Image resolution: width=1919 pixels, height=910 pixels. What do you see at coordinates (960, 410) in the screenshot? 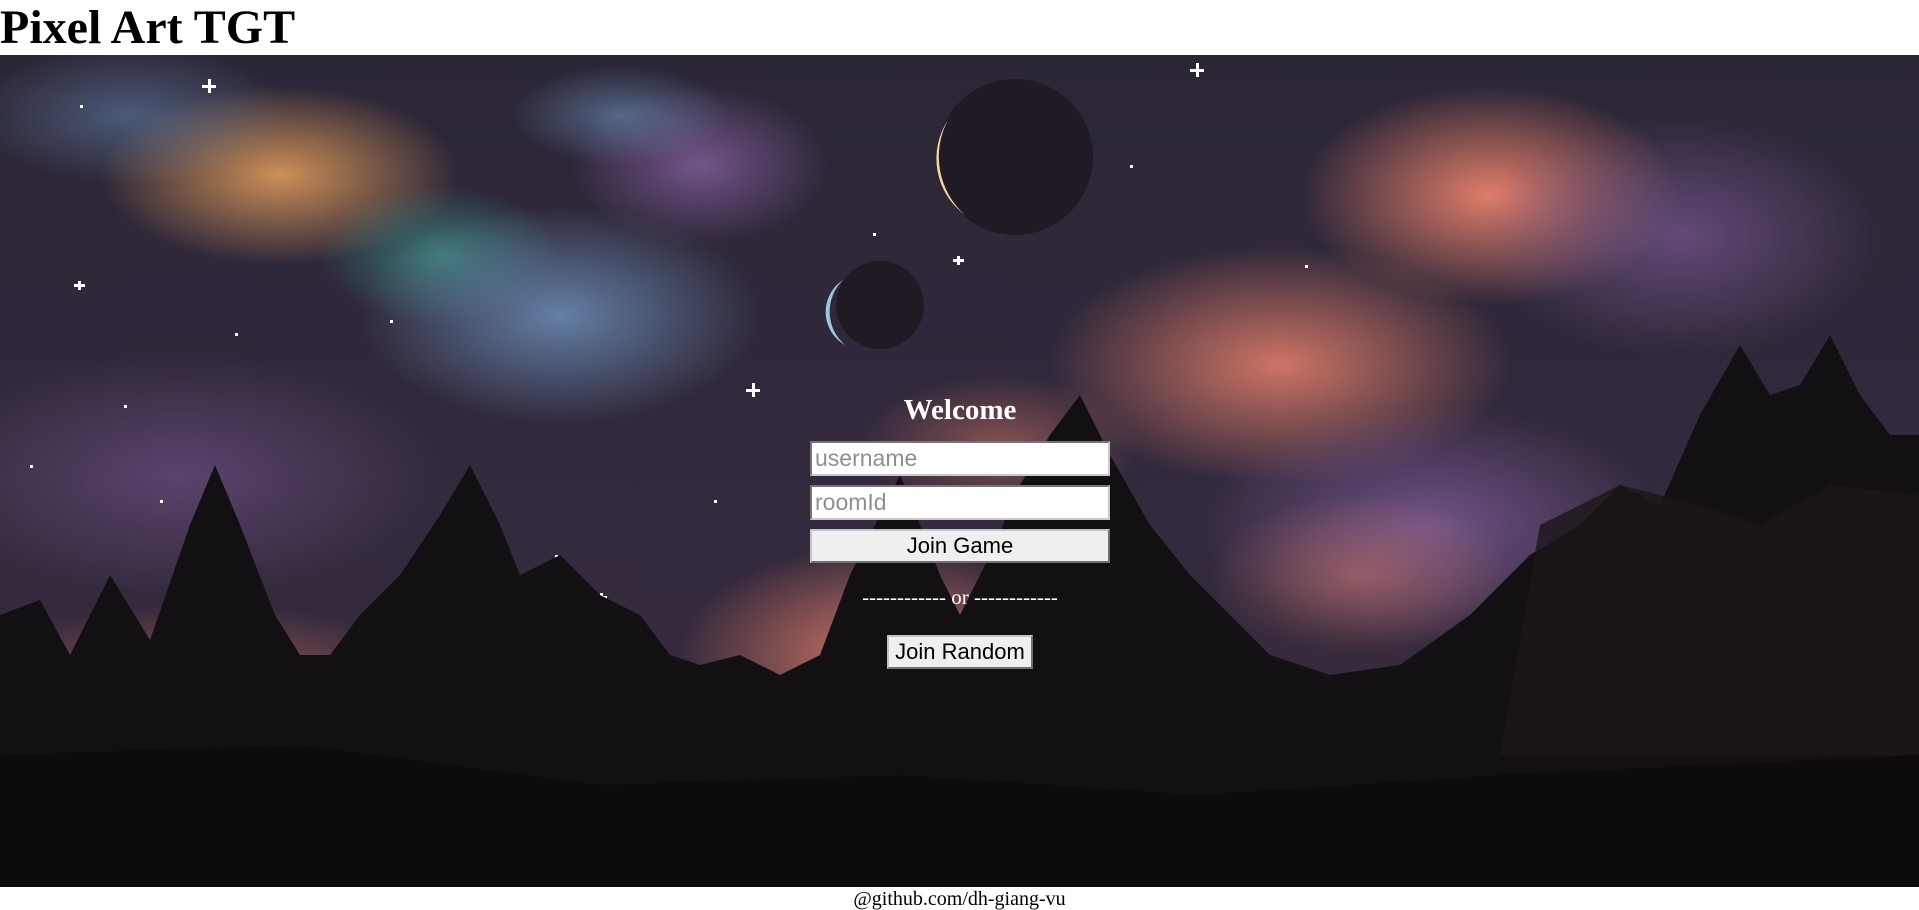
I see `welcome-heading: Welcome` at bounding box center [960, 410].